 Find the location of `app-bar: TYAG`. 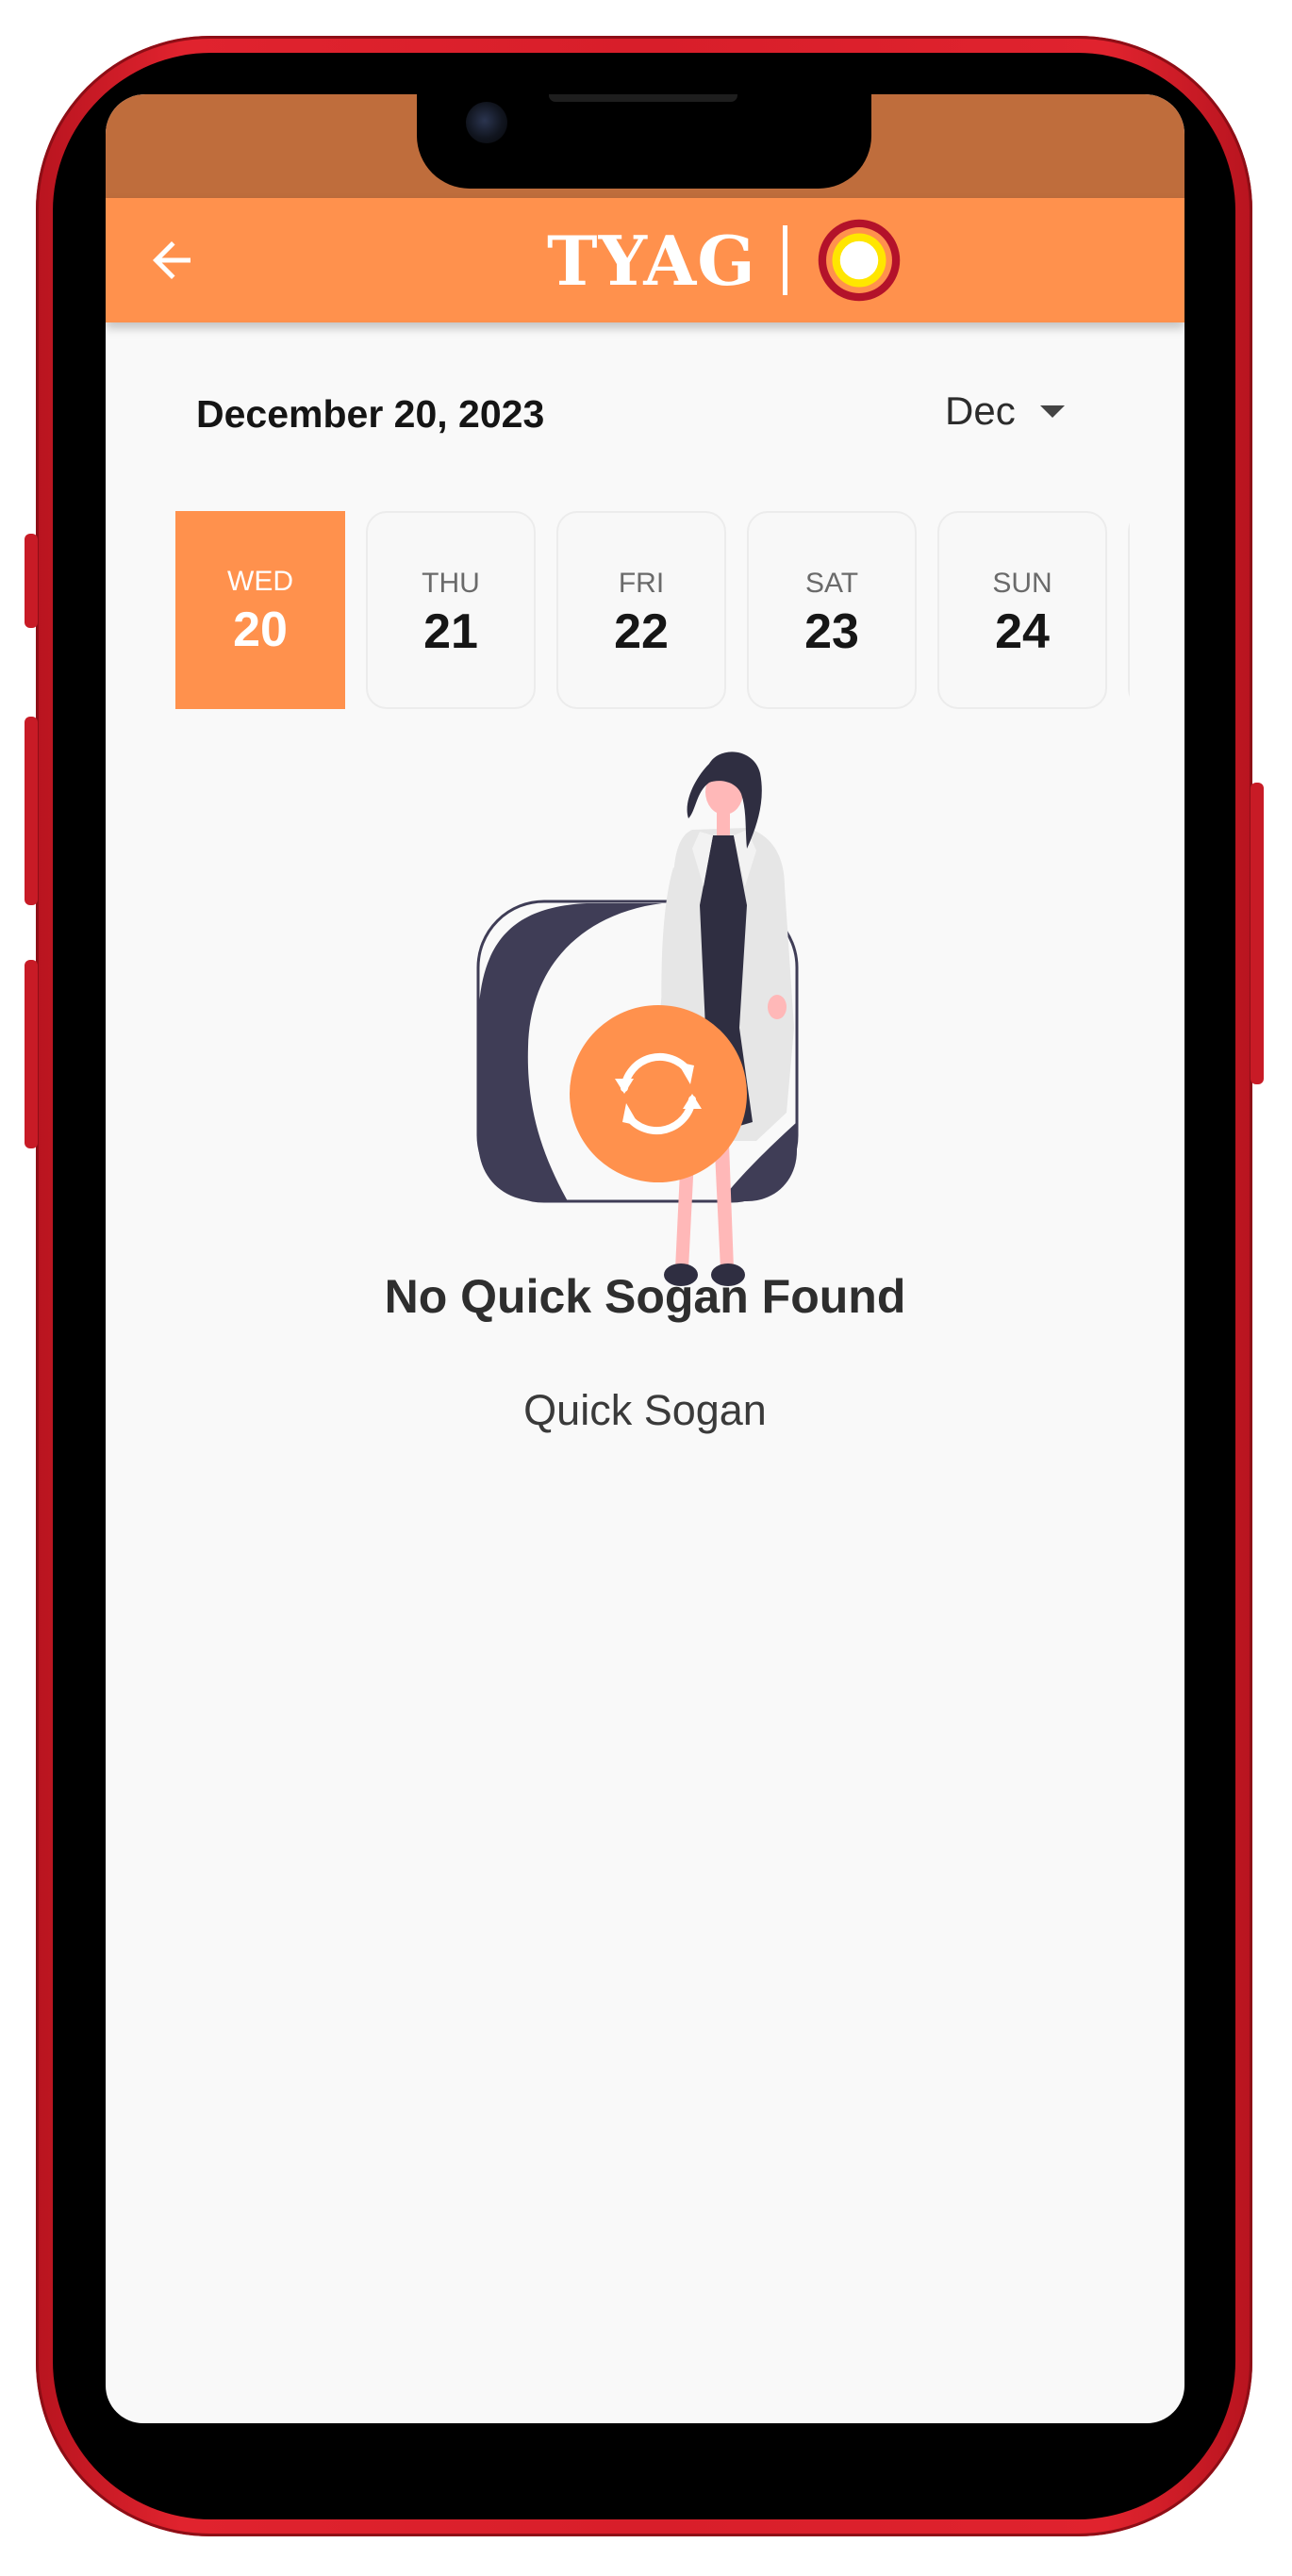

app-bar: TYAG is located at coordinates (645, 260).